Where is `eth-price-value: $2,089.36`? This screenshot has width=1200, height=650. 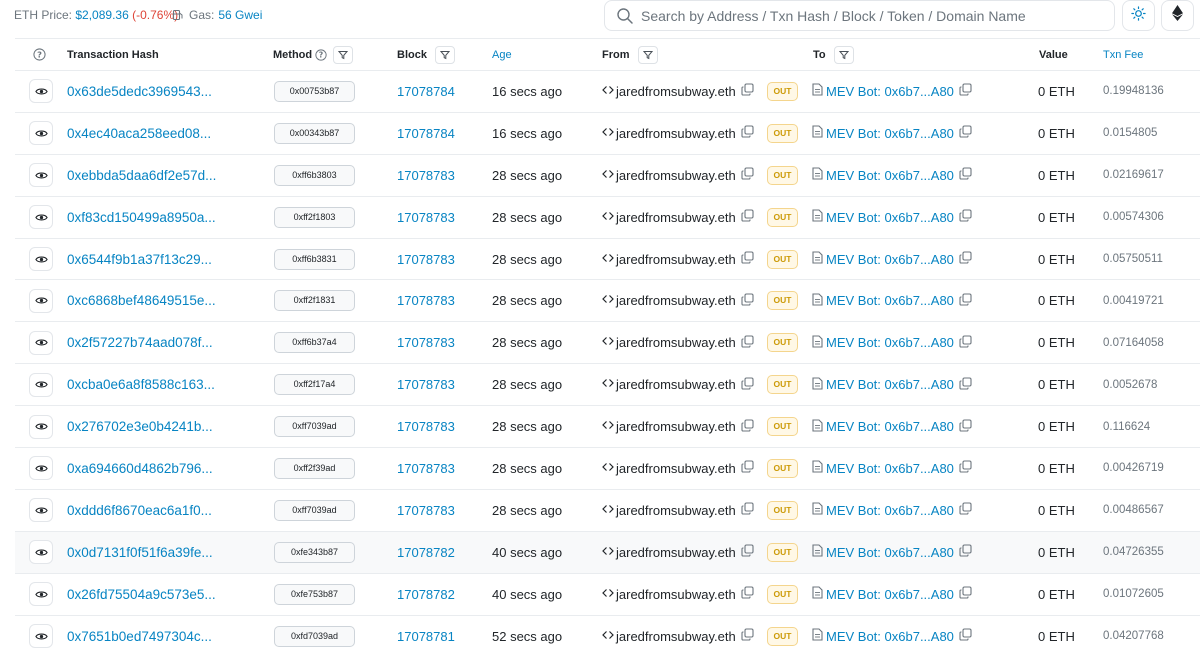
eth-price-value: $2,089.36 is located at coordinates (101, 15).